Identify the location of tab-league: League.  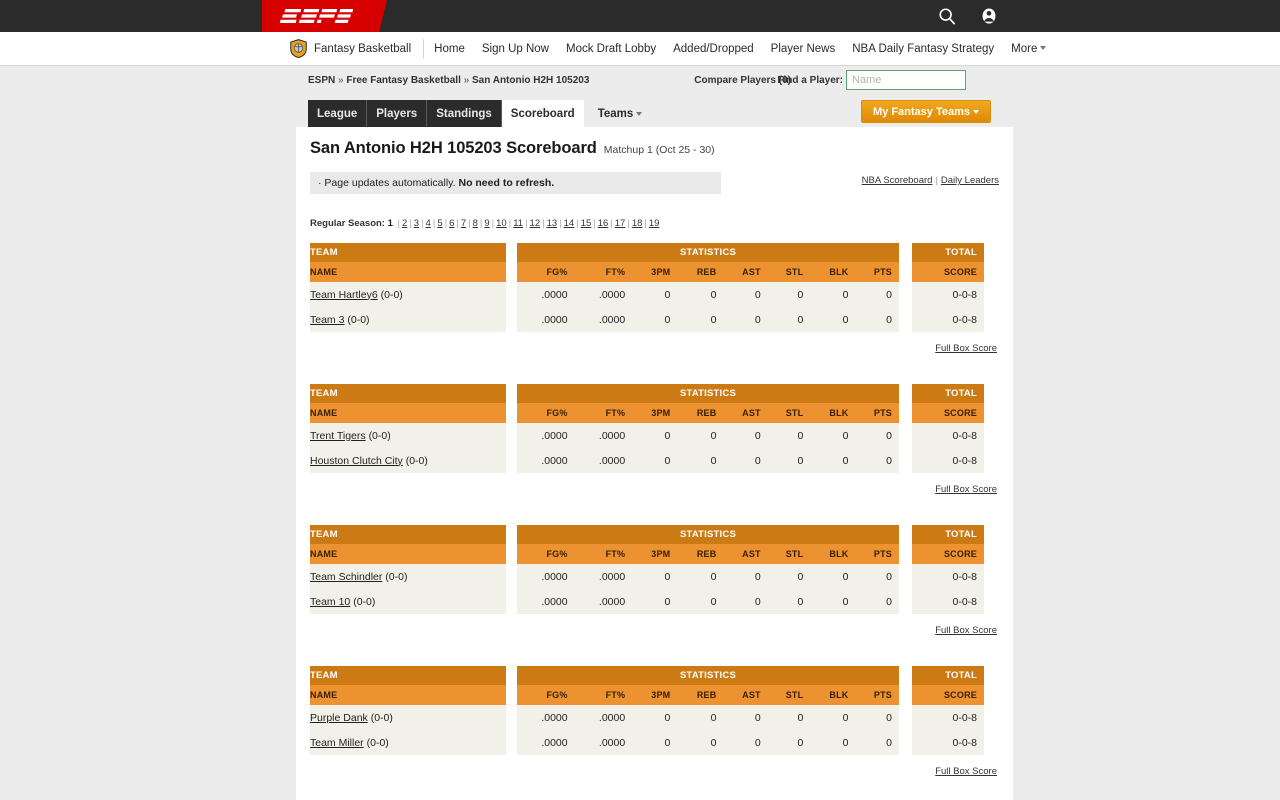
(338, 113).